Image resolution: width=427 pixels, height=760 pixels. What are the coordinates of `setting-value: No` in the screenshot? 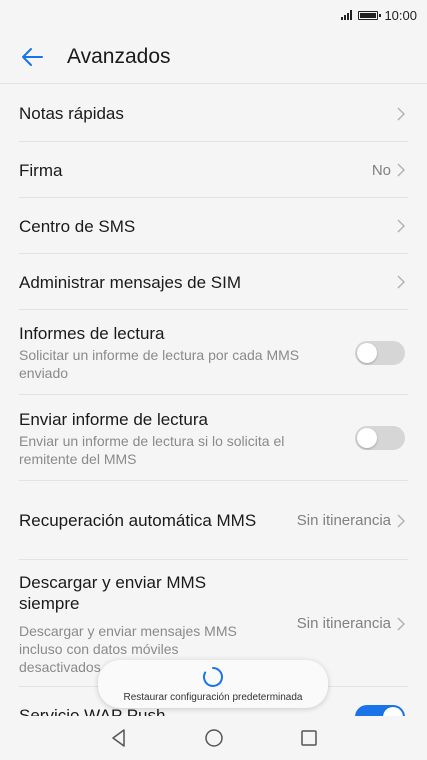 It's located at (381, 170).